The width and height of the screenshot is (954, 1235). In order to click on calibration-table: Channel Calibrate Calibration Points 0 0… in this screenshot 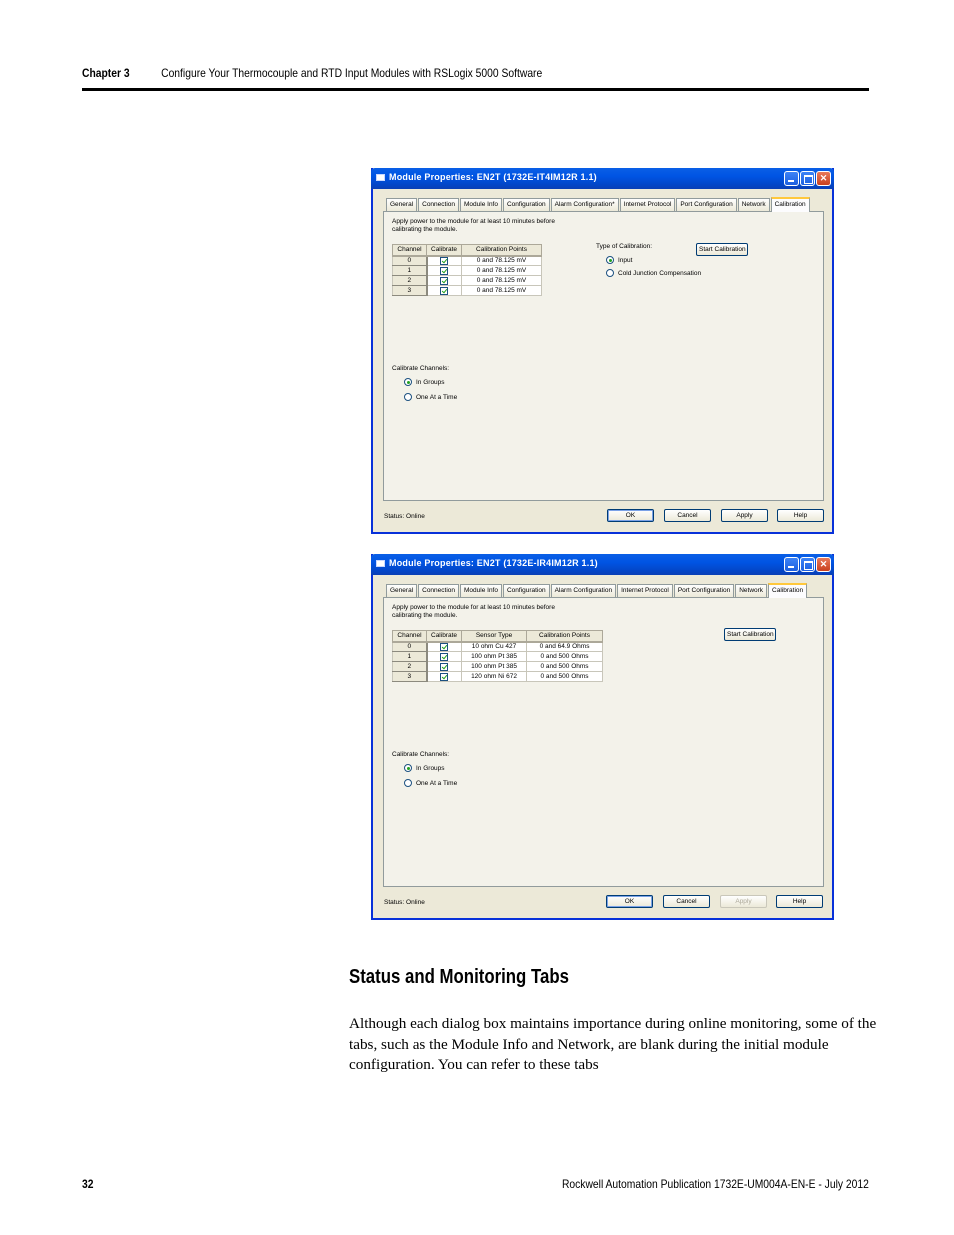, I will do `click(467, 270)`.